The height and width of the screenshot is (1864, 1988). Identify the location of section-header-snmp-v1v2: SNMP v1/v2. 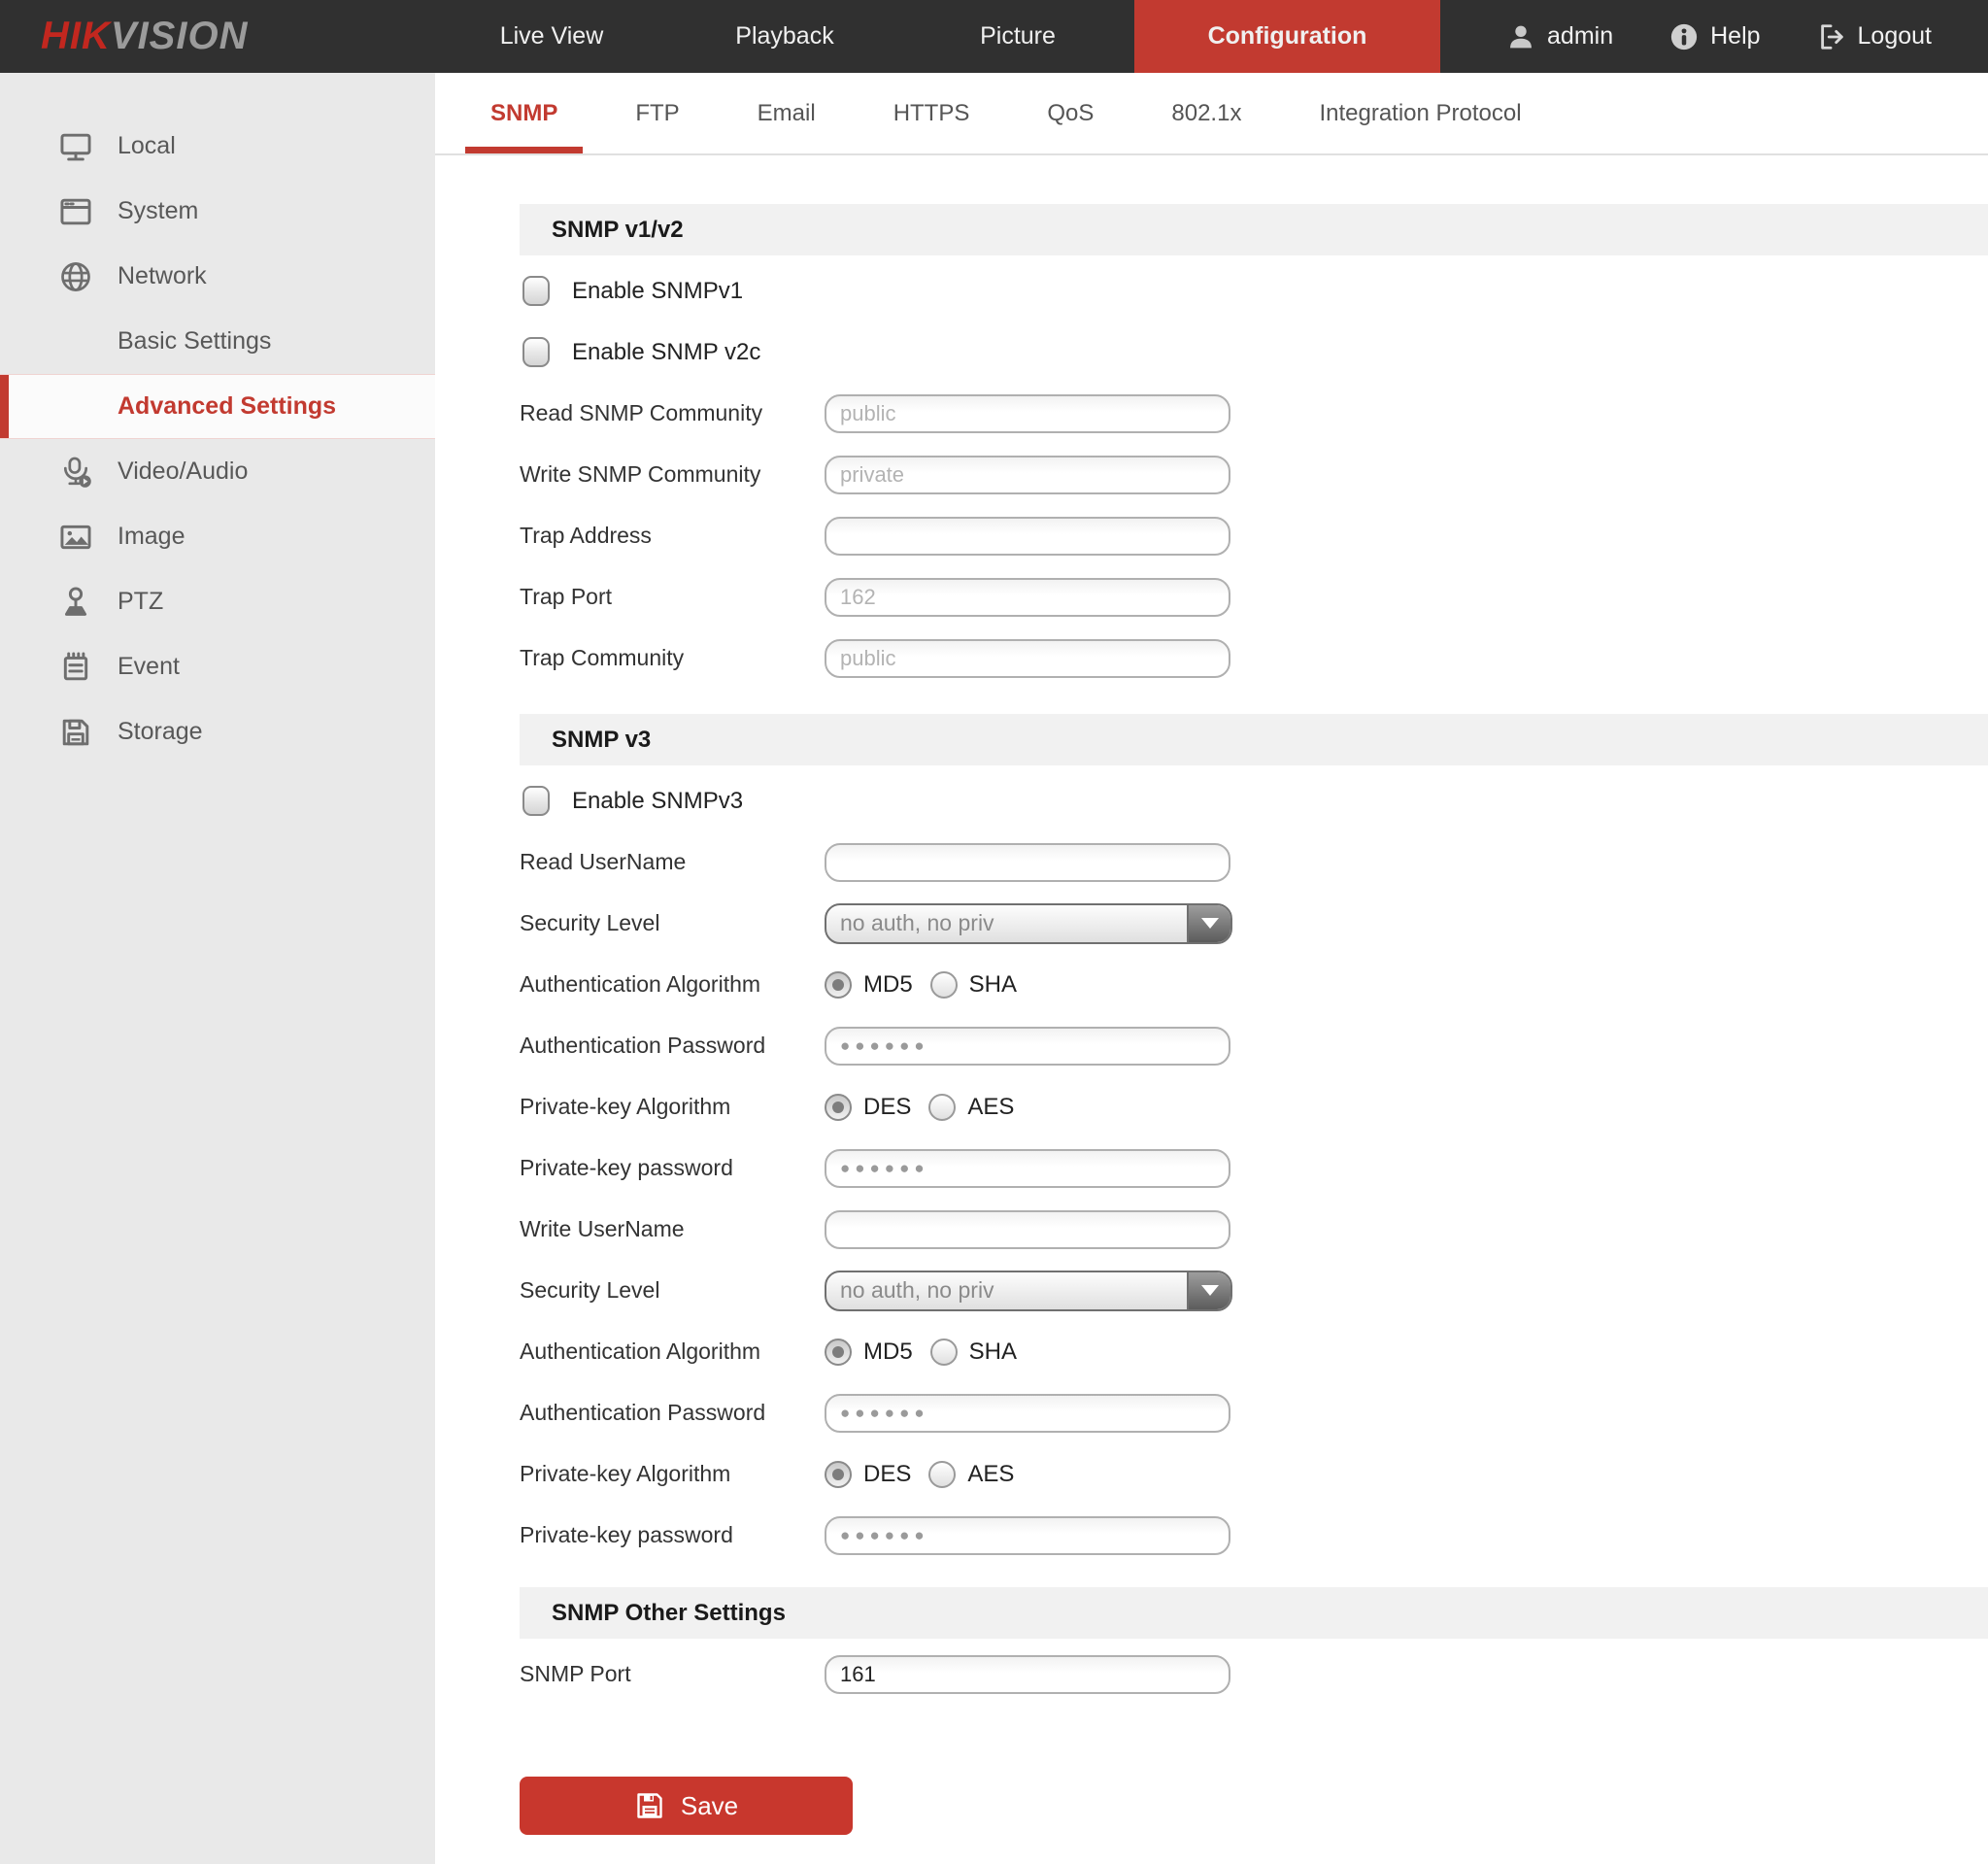
(1254, 229).